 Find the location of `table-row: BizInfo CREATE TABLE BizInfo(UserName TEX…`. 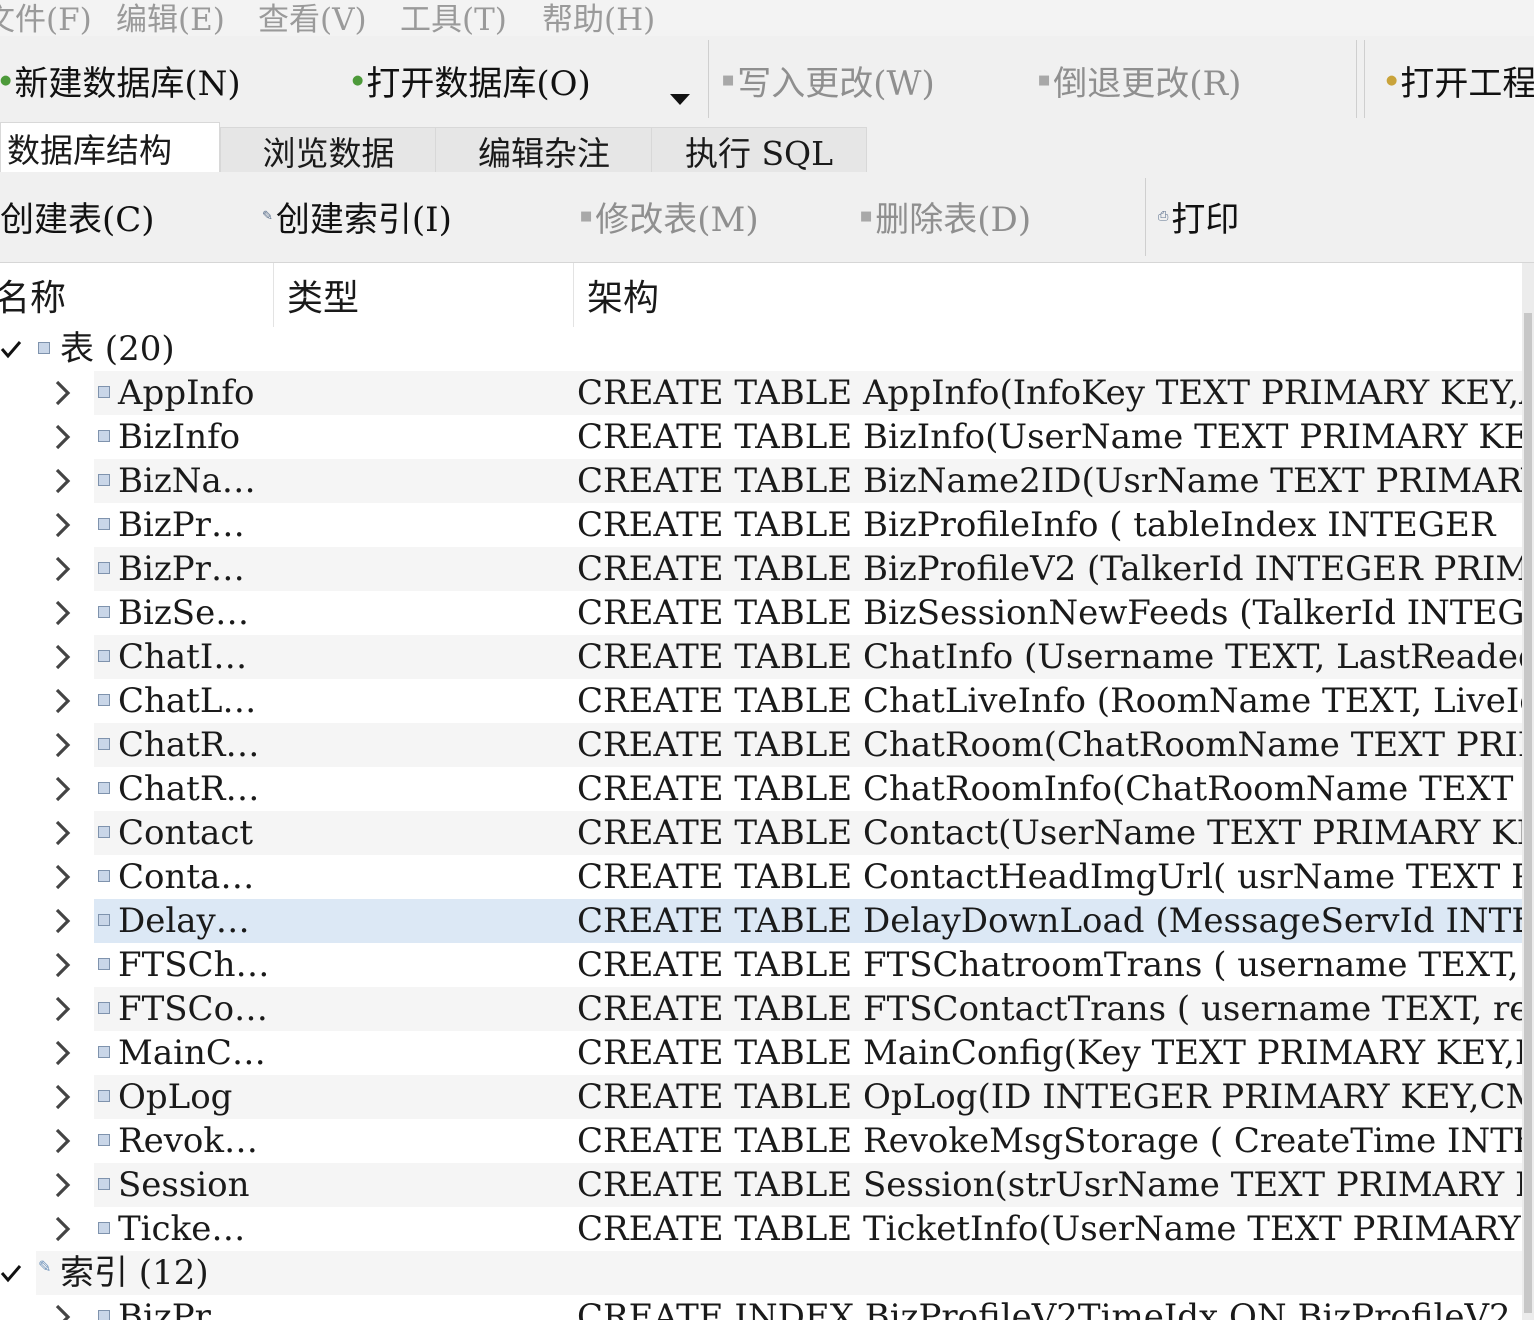

table-row: BizInfo CREATE TABLE BizInfo(UserName TEX… is located at coordinates (761, 437).